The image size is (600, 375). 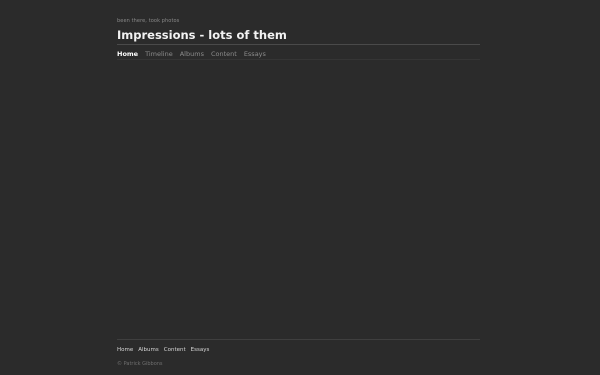 I want to click on footer-nav: Home Albums Content Essays, so click(x=163, y=350).